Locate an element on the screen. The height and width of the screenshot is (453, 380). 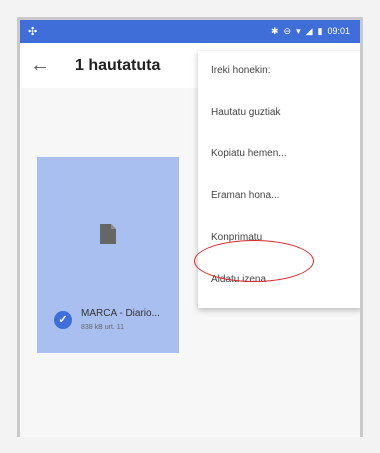
do-not-disturb-icon: ⊖ is located at coordinates (287, 31).